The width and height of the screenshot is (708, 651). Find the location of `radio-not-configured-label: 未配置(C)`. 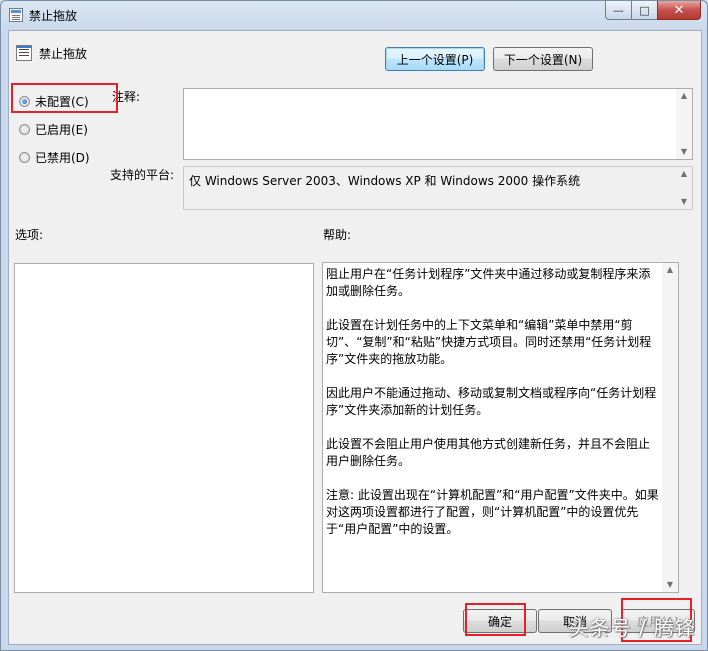

radio-not-configured-label: 未配置(C) is located at coordinates (62, 102).